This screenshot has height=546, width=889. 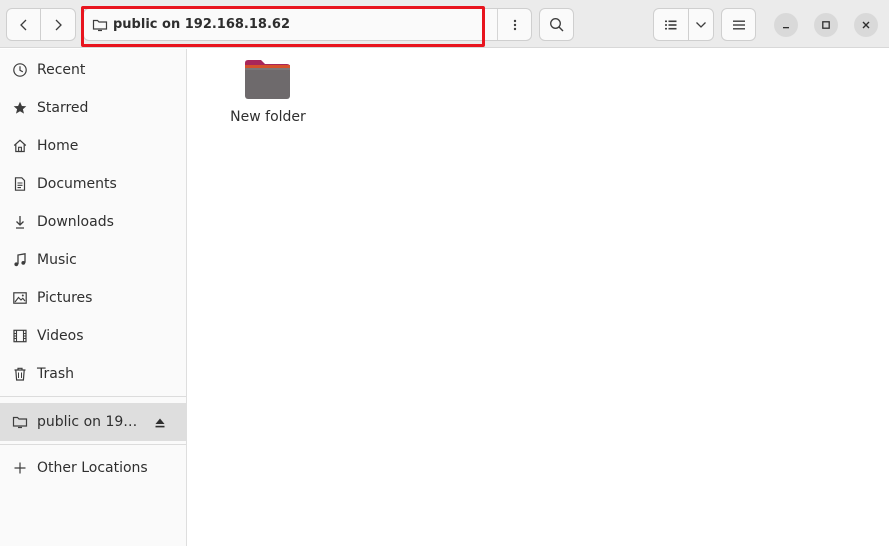 I want to click on vertical-dots-icon, so click(x=515, y=24).